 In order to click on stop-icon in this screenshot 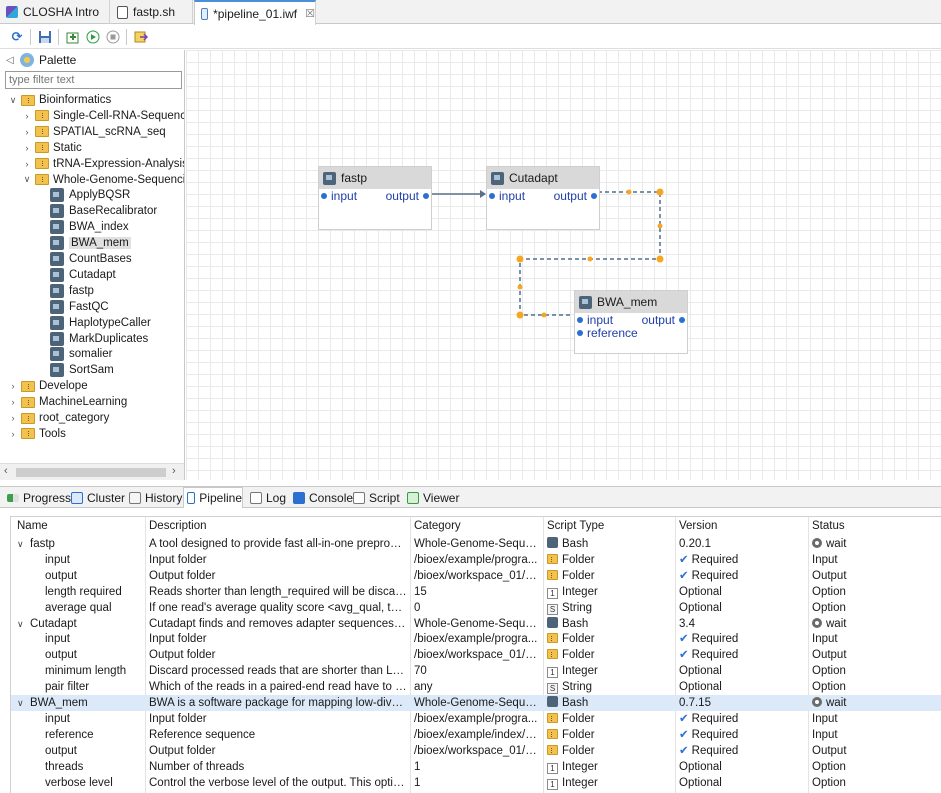, I will do `click(113, 37)`.